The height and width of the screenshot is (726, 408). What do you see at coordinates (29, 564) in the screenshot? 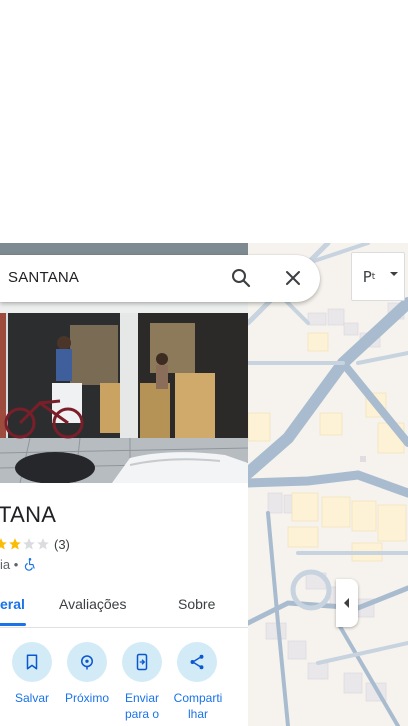
I see `wheelchair-icon` at bounding box center [29, 564].